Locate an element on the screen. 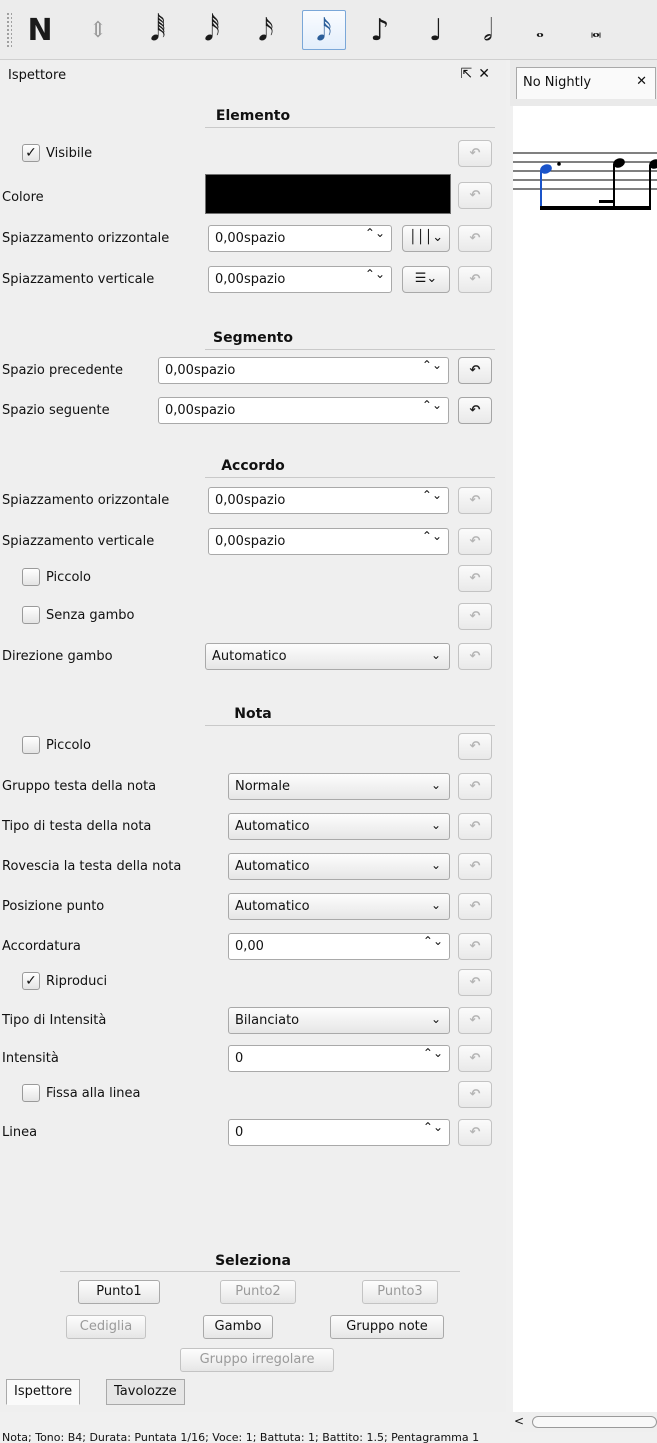  leading-space-spinbox: 0,00spazio ⌃⌄ is located at coordinates (303, 370).